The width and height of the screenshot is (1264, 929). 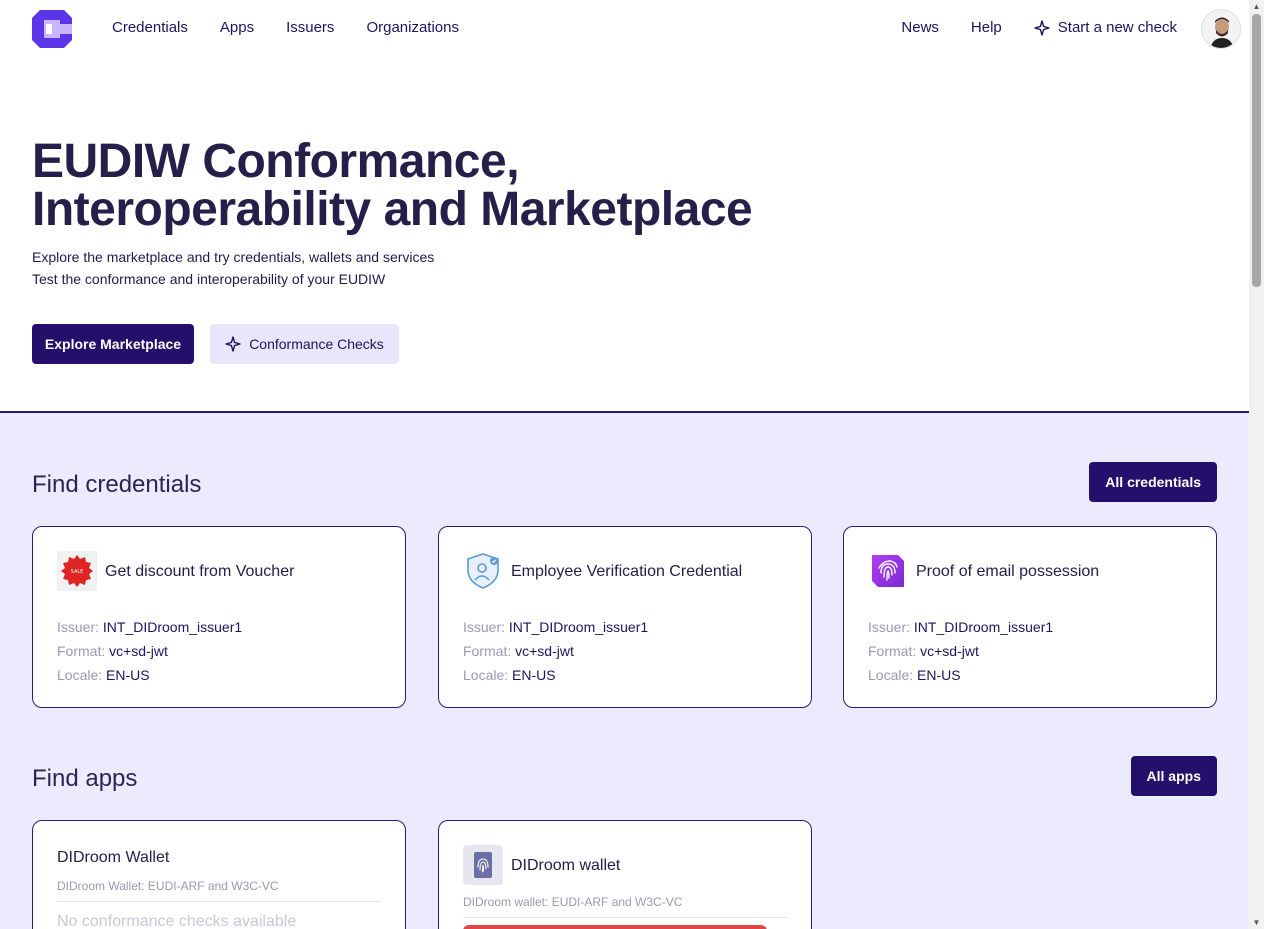 I want to click on all-credentials-button: All credentials, so click(x=1153, y=482).